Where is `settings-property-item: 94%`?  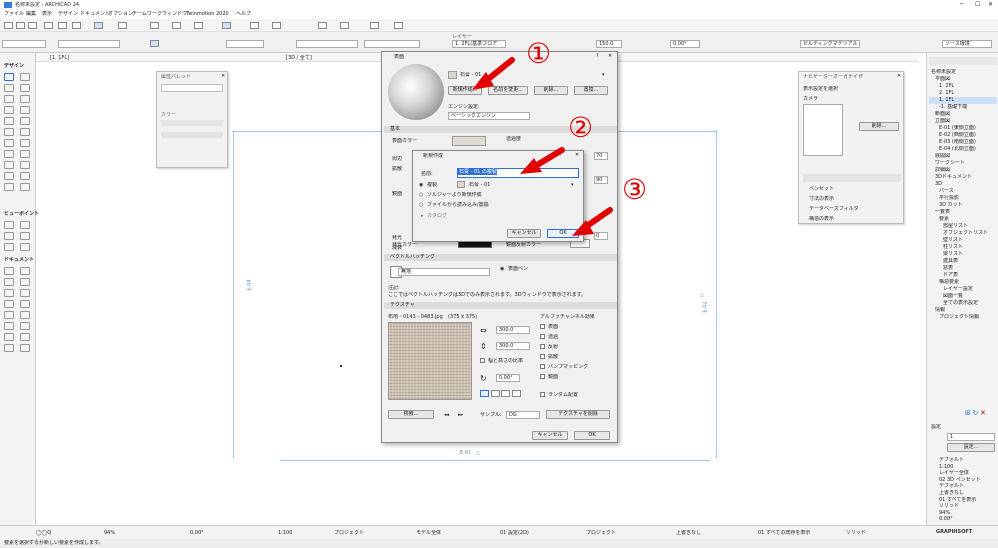
settings-property-item: 94% is located at coordinates (963, 513).